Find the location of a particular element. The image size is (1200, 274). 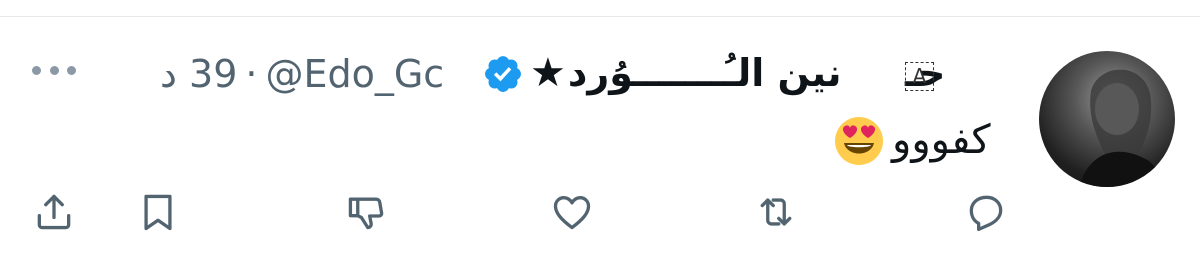

share-button is located at coordinates (54, 212).